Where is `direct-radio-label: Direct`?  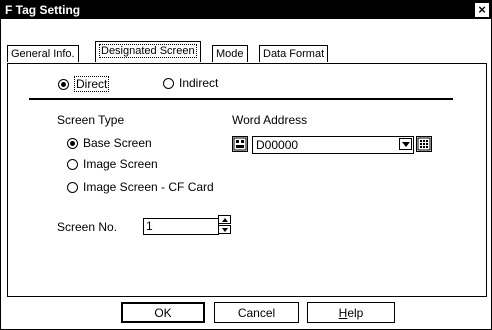 direct-radio-label: Direct is located at coordinates (92, 84).